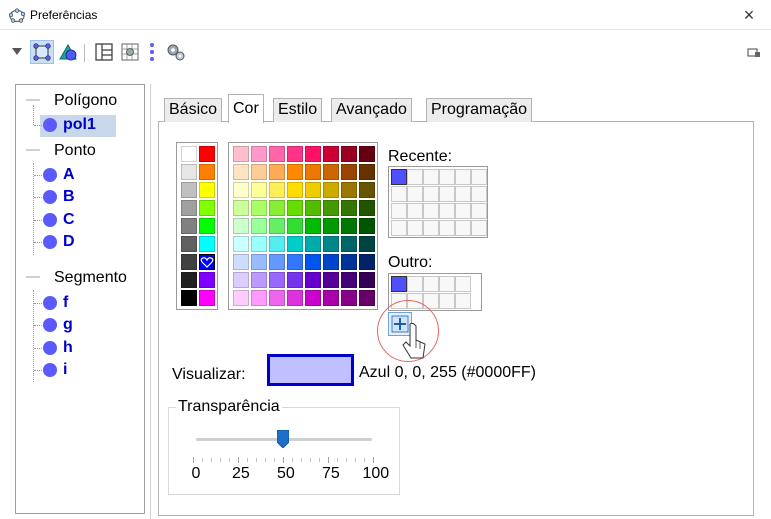 This screenshot has width=771, height=519. I want to click on panel-divider, so click(150, 301).